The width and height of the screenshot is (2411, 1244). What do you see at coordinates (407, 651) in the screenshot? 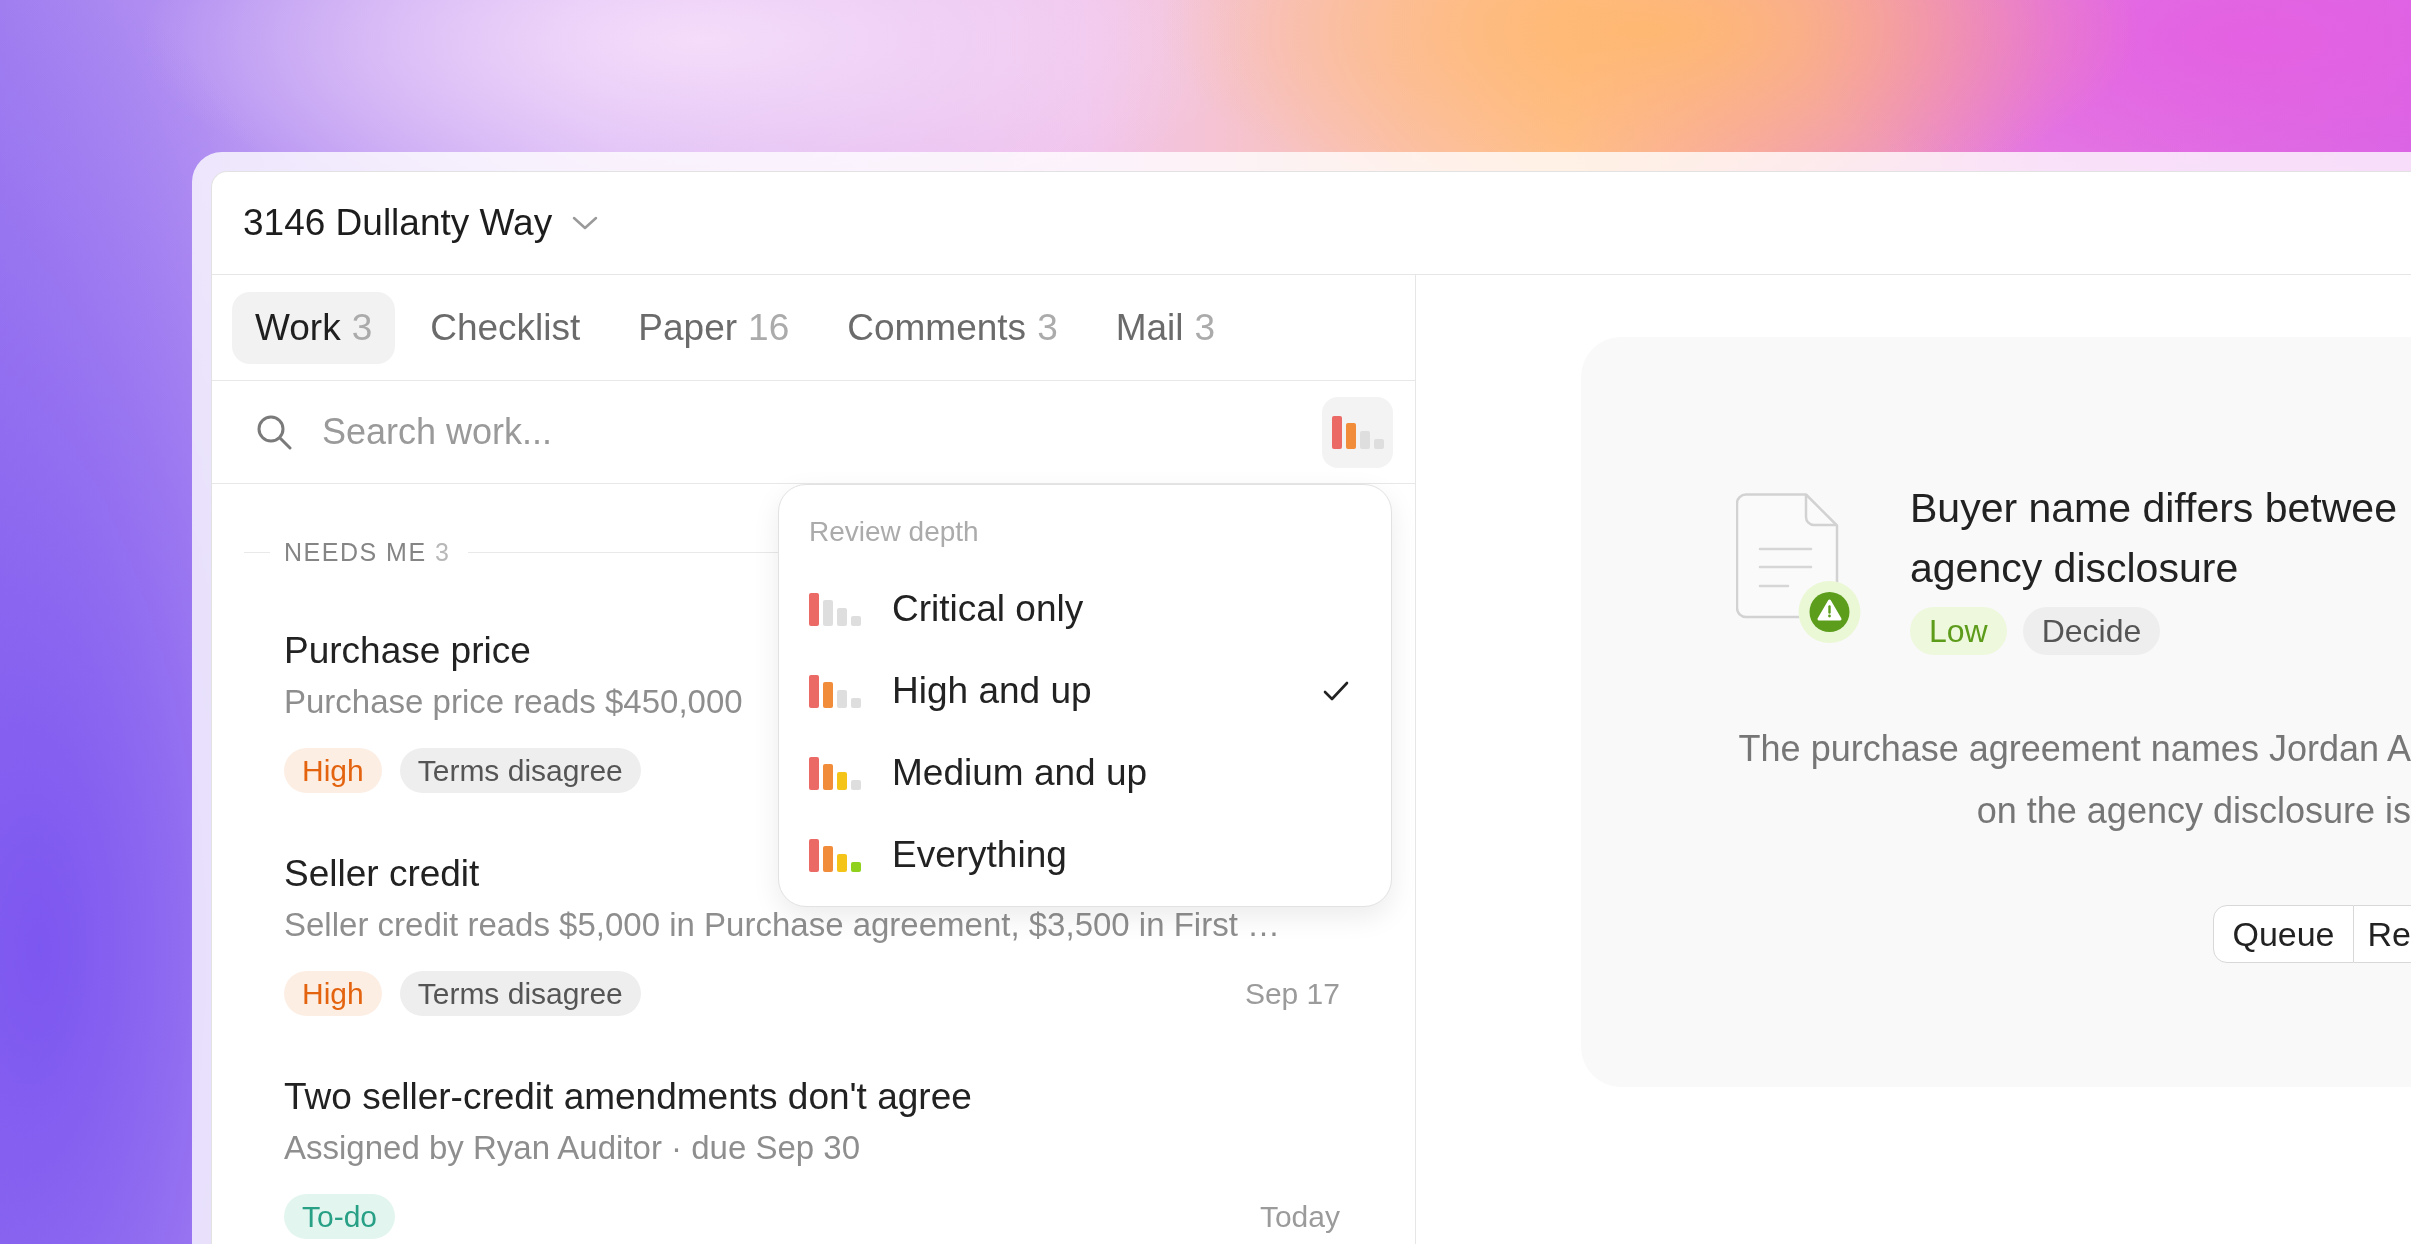
I see `item-title: Purchase price` at bounding box center [407, 651].